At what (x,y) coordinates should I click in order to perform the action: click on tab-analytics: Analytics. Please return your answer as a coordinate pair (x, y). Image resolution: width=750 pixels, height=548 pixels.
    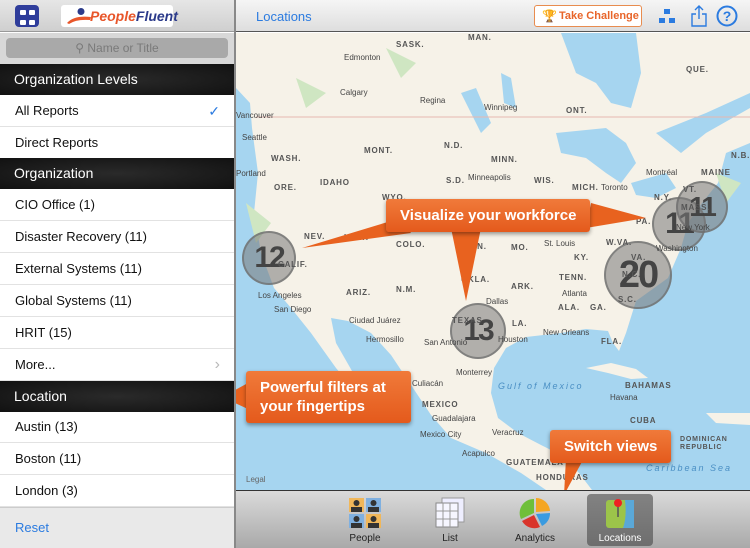
    Looking at the image, I should click on (535, 520).